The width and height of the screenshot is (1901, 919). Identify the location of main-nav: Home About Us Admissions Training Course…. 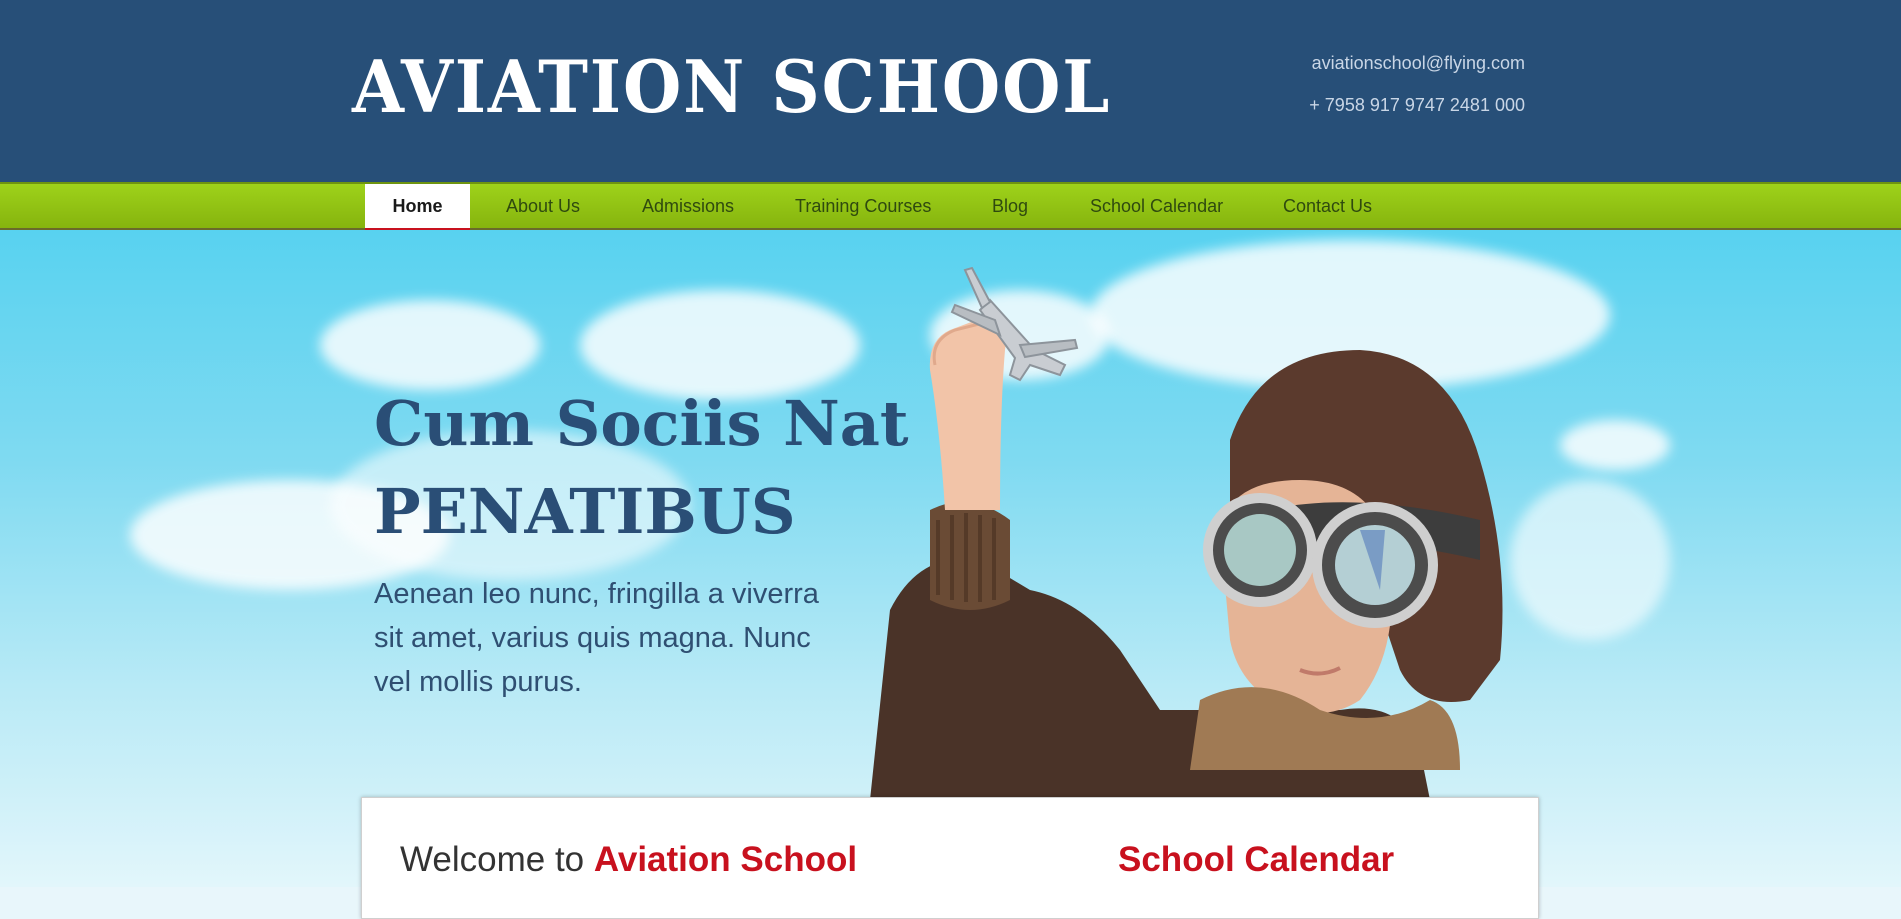
(950, 208).